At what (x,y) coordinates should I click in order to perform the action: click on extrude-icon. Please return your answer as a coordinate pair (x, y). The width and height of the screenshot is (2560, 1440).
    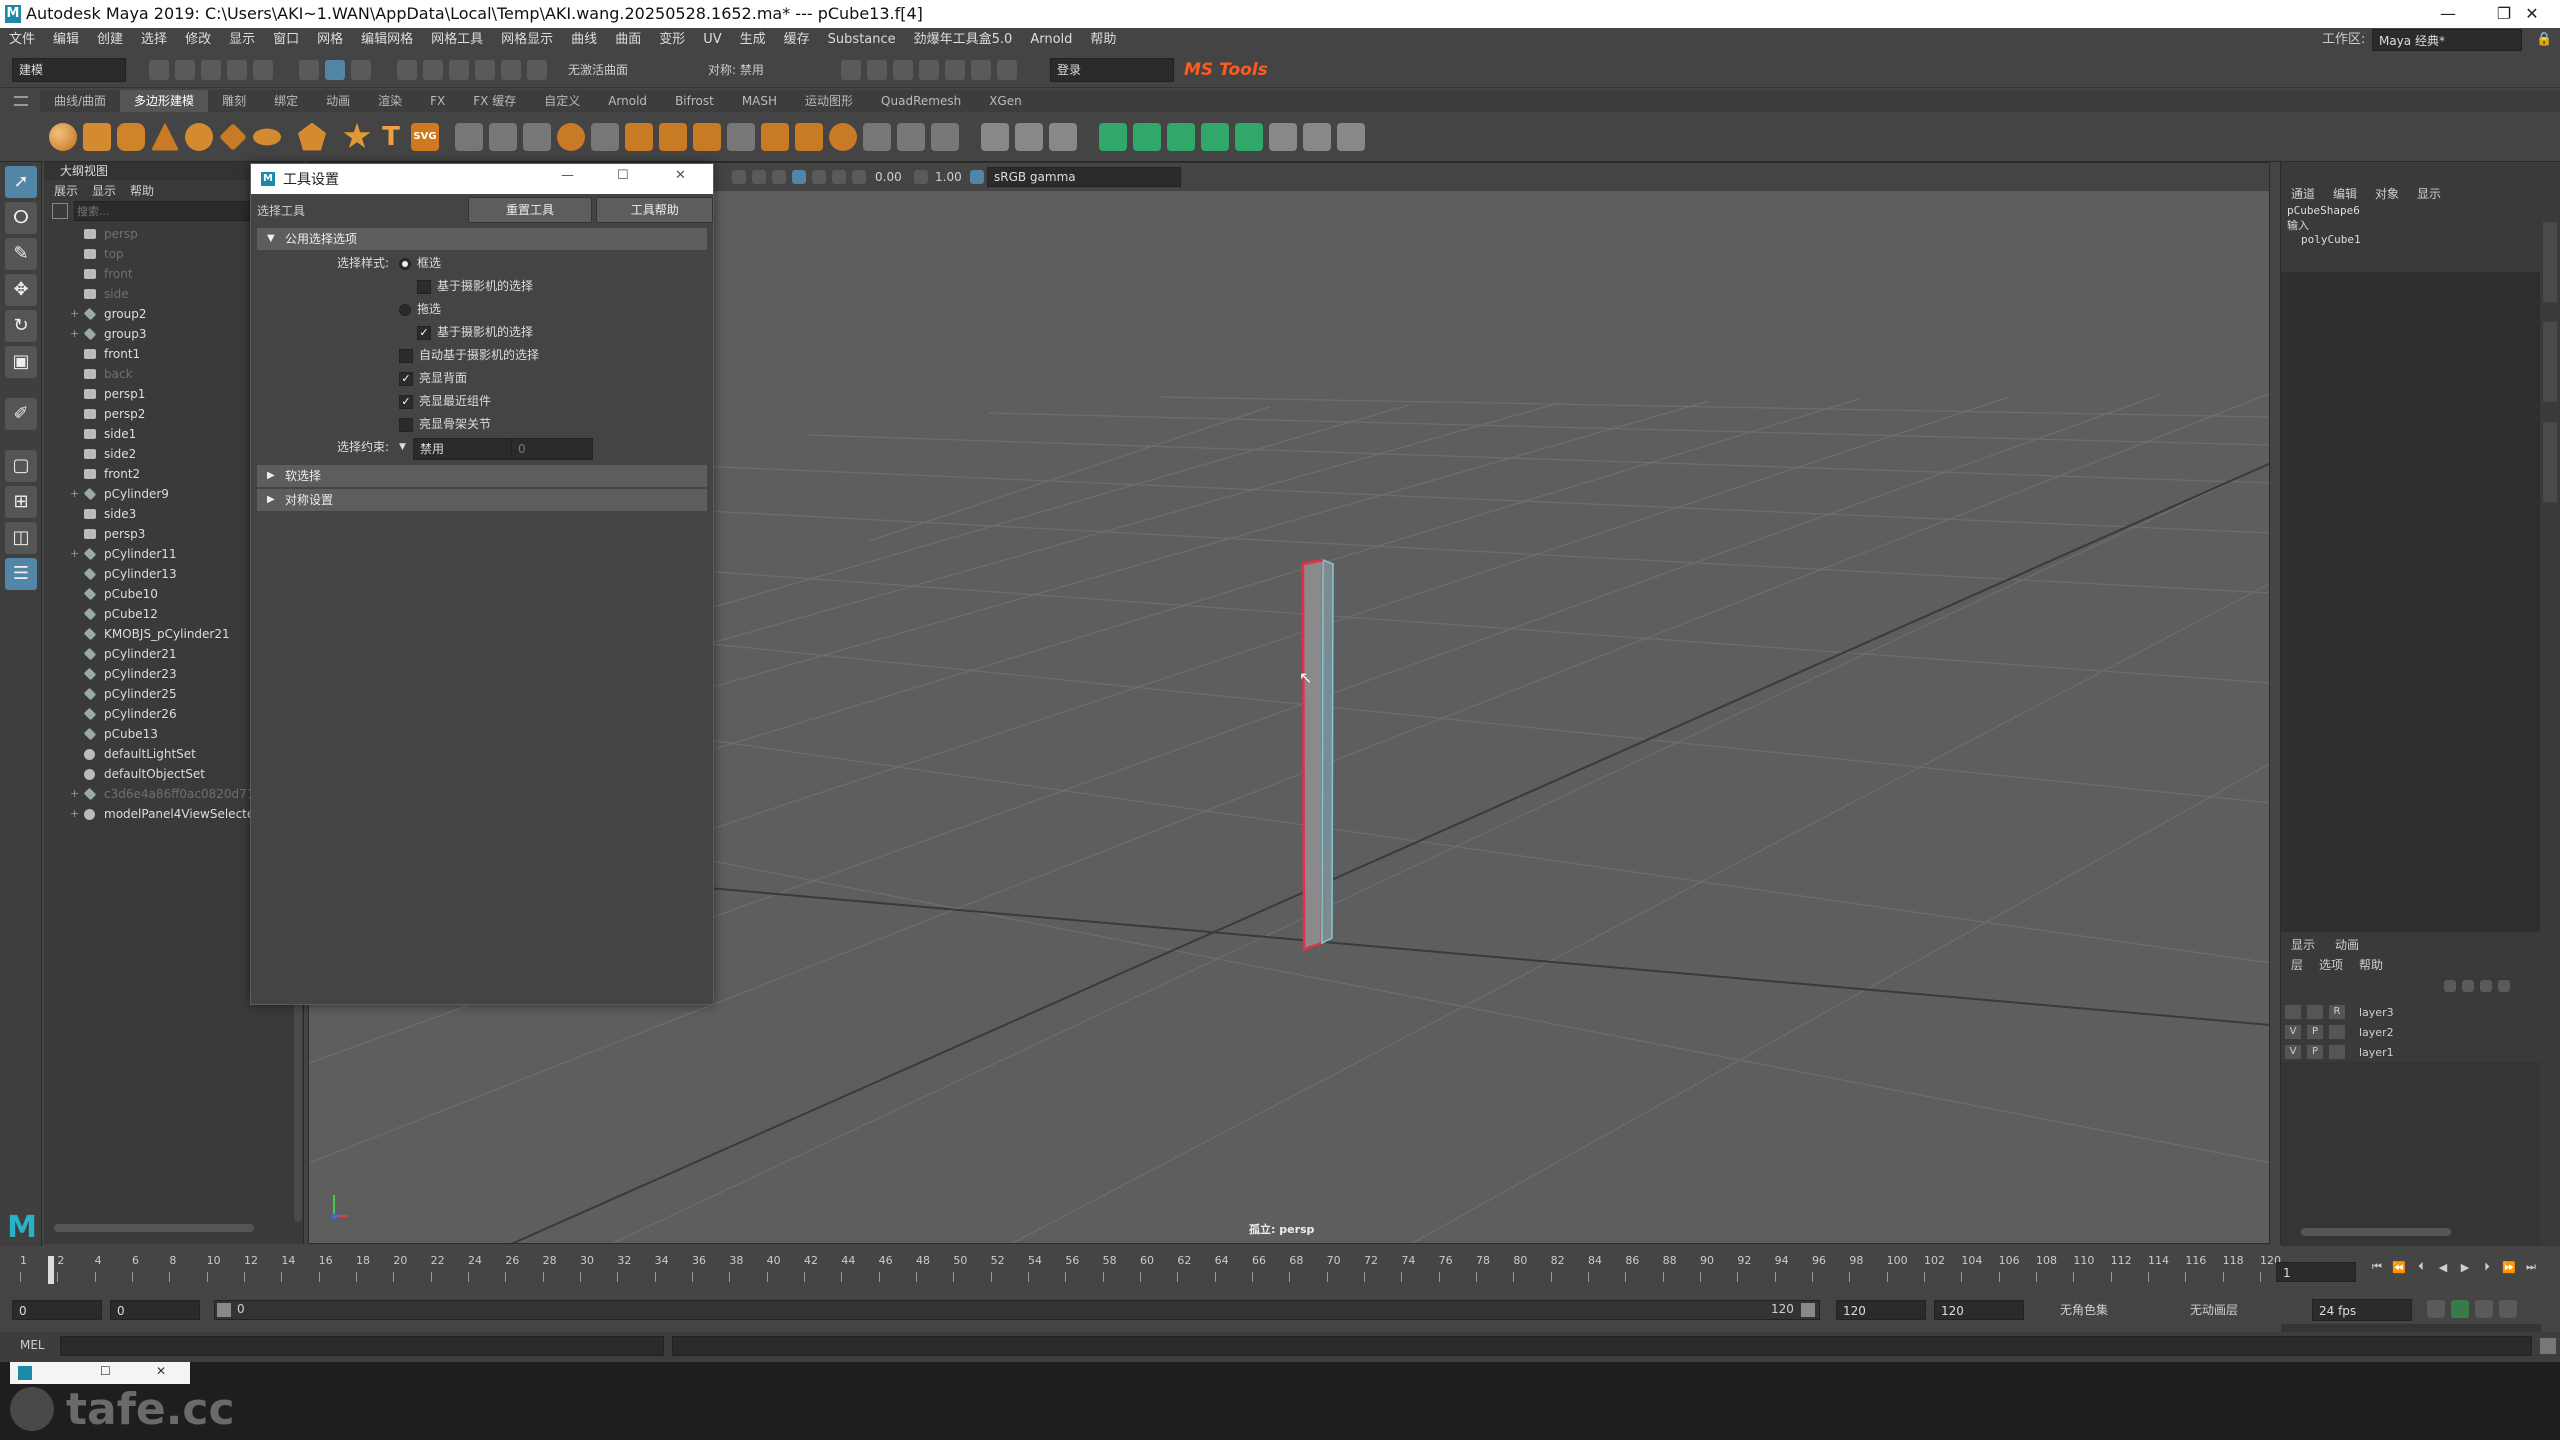
    Looking at the image, I should click on (639, 136).